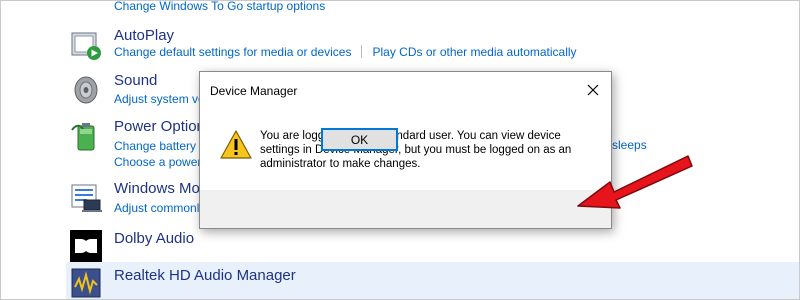 The image size is (800, 300). What do you see at coordinates (154, 238) in the screenshot?
I see `dolby-audio-title: Dolby Audio` at bounding box center [154, 238].